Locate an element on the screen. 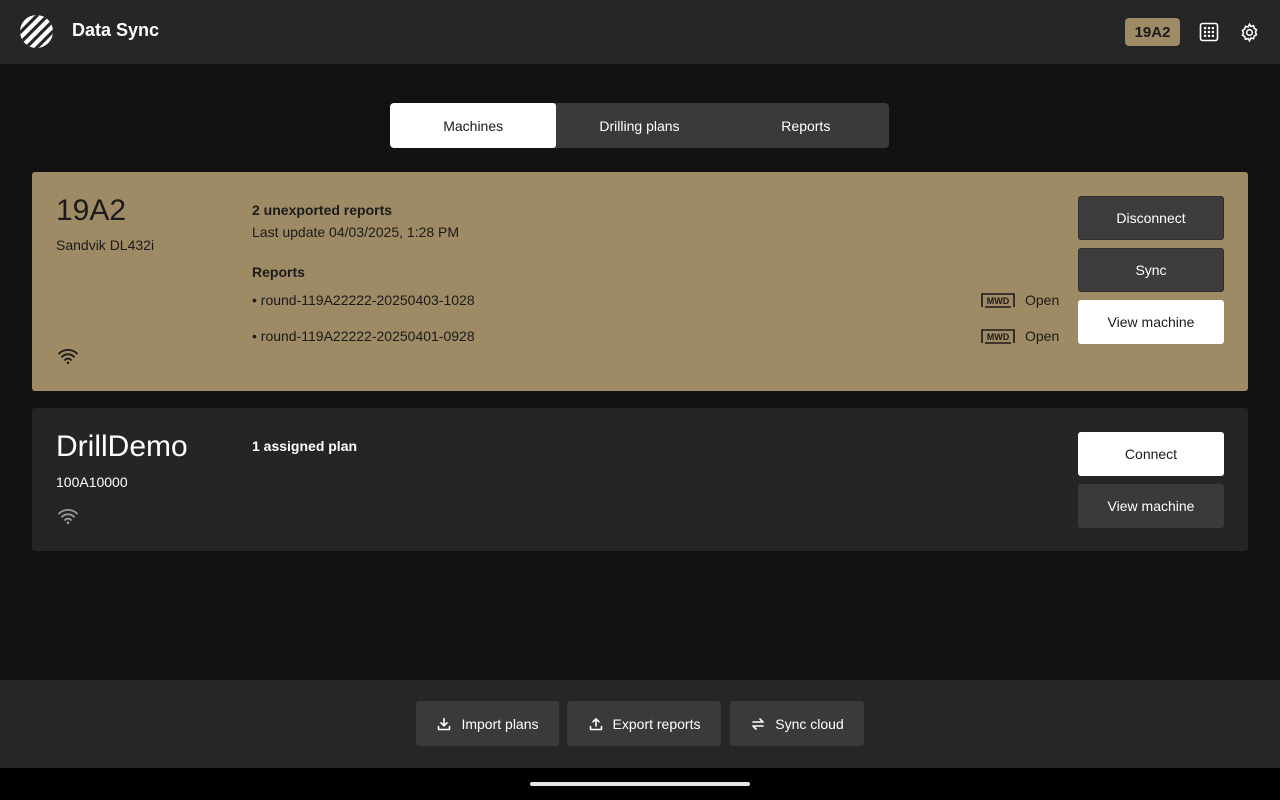 This screenshot has width=1280, height=800. export-reports-label: Export reports is located at coordinates (656, 723).